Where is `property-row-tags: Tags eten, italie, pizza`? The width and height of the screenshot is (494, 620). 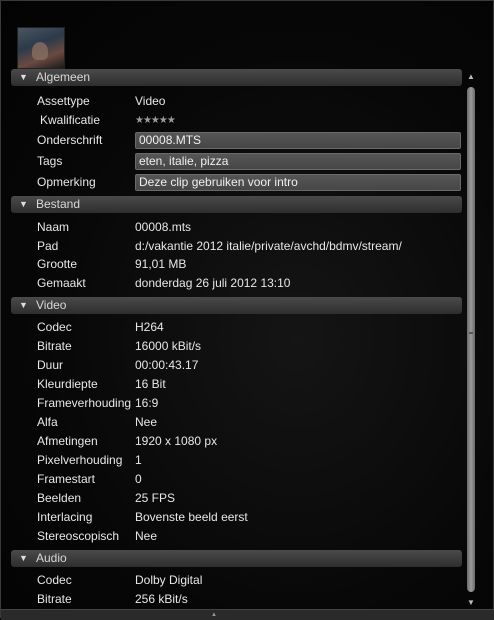 property-row-tags: Tags eten, italie, pizza is located at coordinates (237, 161).